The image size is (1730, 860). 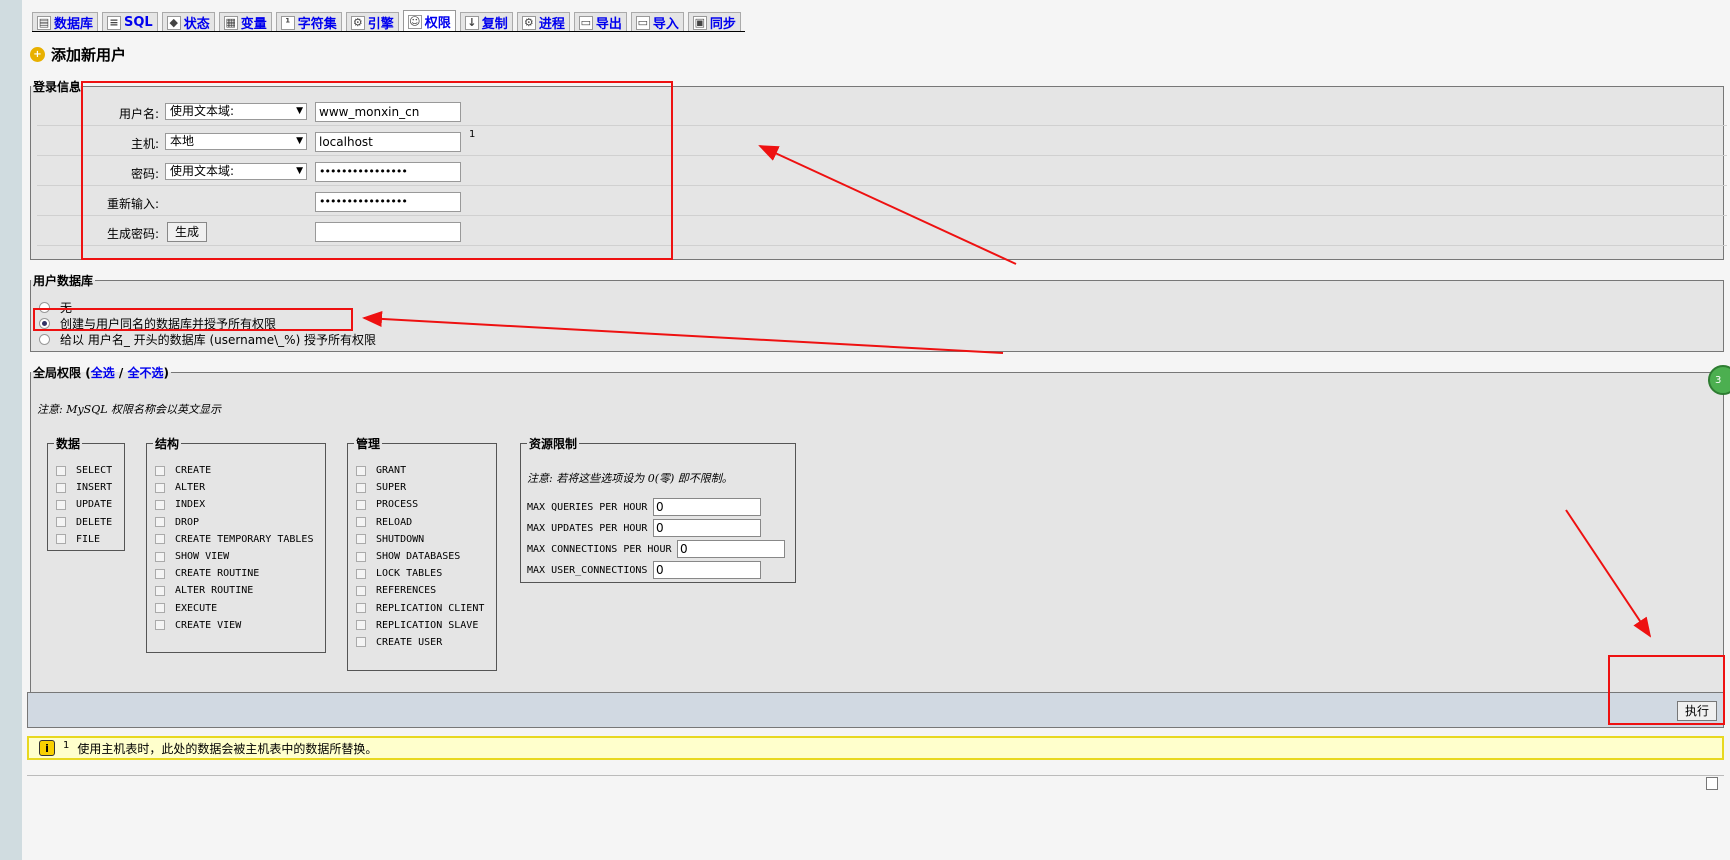 I want to click on privilege-item: REPLICATION SLAVE, so click(x=420, y=625).